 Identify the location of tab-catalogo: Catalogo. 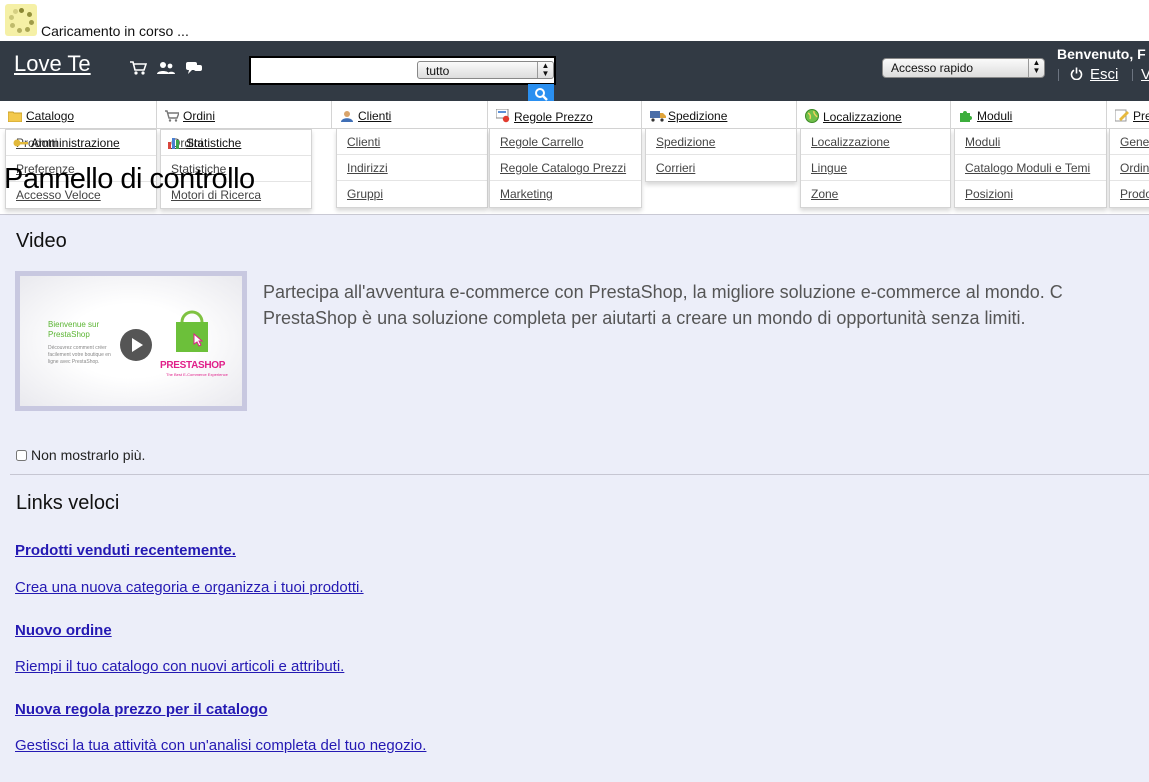
(78, 115).